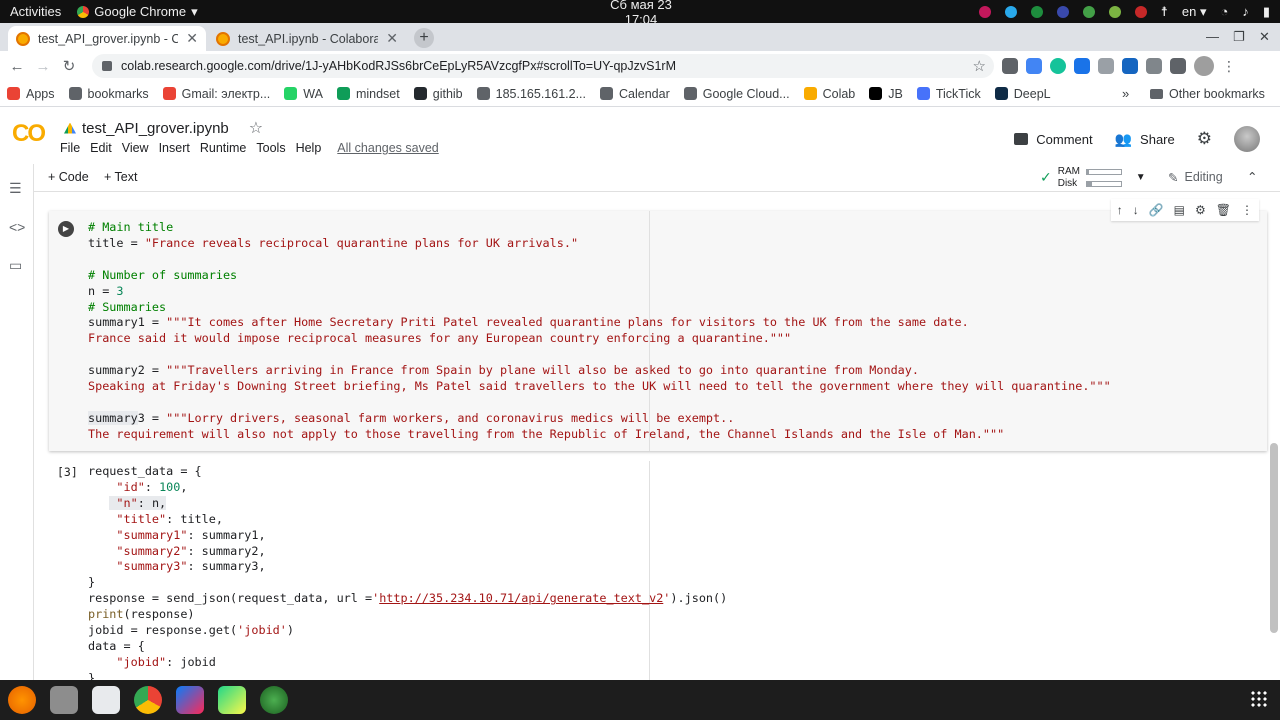 This screenshot has width=1280, height=720. I want to click on bookmark-item: TickTick, so click(949, 94).